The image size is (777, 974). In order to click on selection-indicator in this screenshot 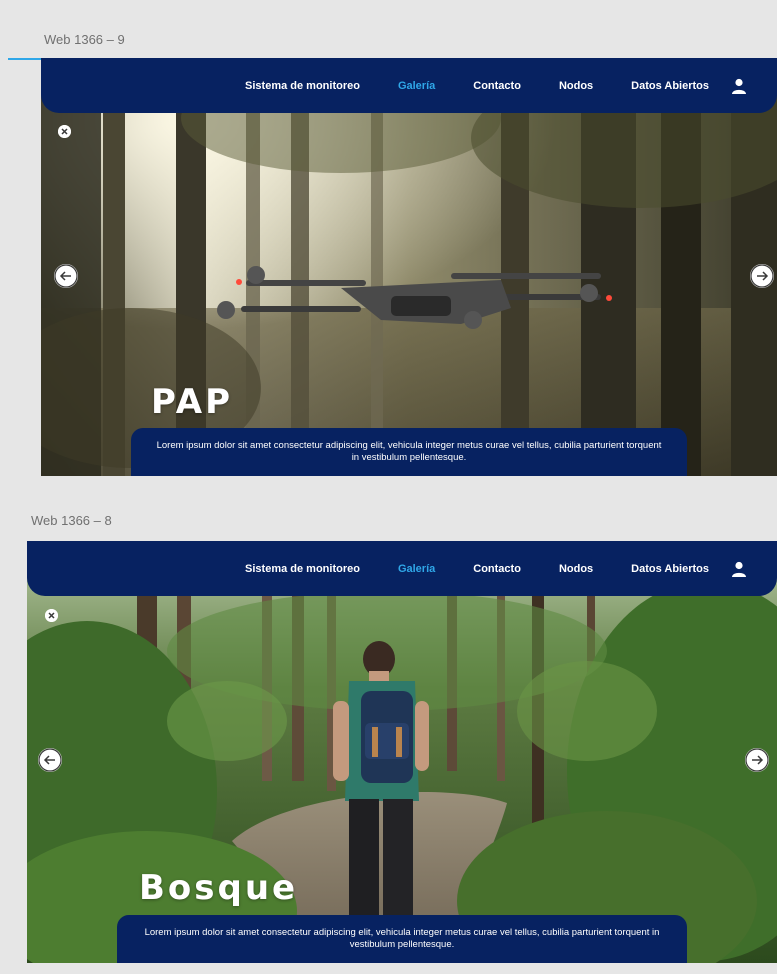, I will do `click(25, 59)`.